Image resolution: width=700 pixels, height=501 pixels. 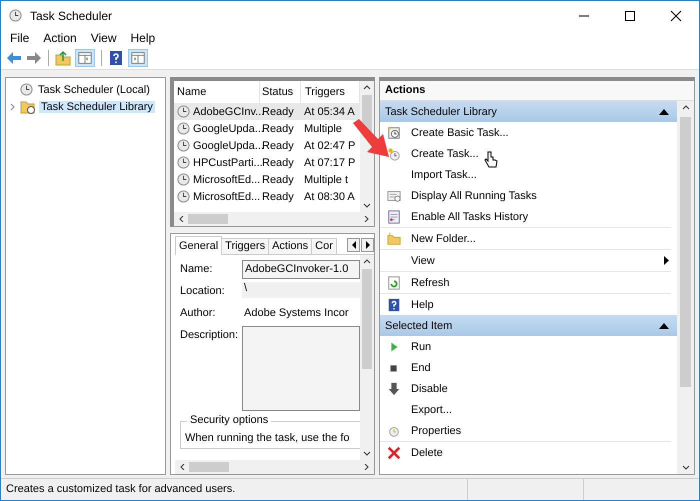 I want to click on description-field, so click(x=301, y=368).